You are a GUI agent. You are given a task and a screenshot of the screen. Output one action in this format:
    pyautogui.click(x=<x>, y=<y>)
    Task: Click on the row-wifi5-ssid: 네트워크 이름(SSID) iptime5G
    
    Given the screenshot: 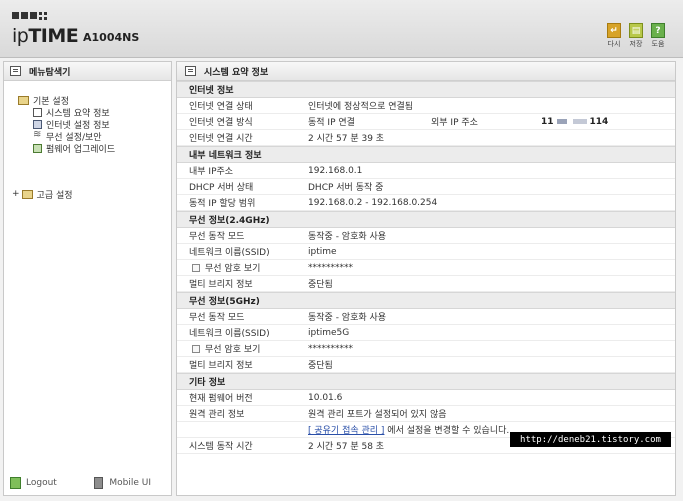 What is the action you would take?
    pyautogui.click(x=426, y=333)
    